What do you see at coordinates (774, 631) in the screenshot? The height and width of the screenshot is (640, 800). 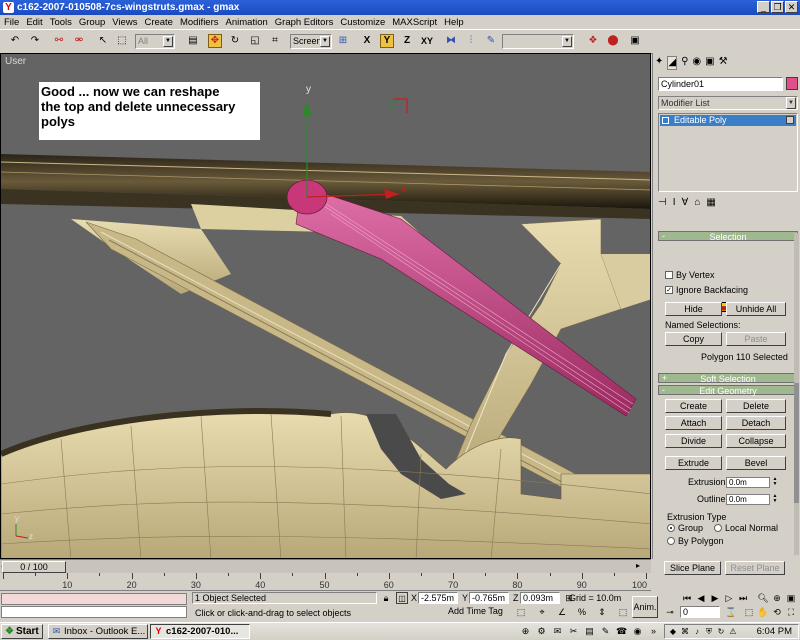 I see `taskbar-clock: 6:04 PM` at bounding box center [774, 631].